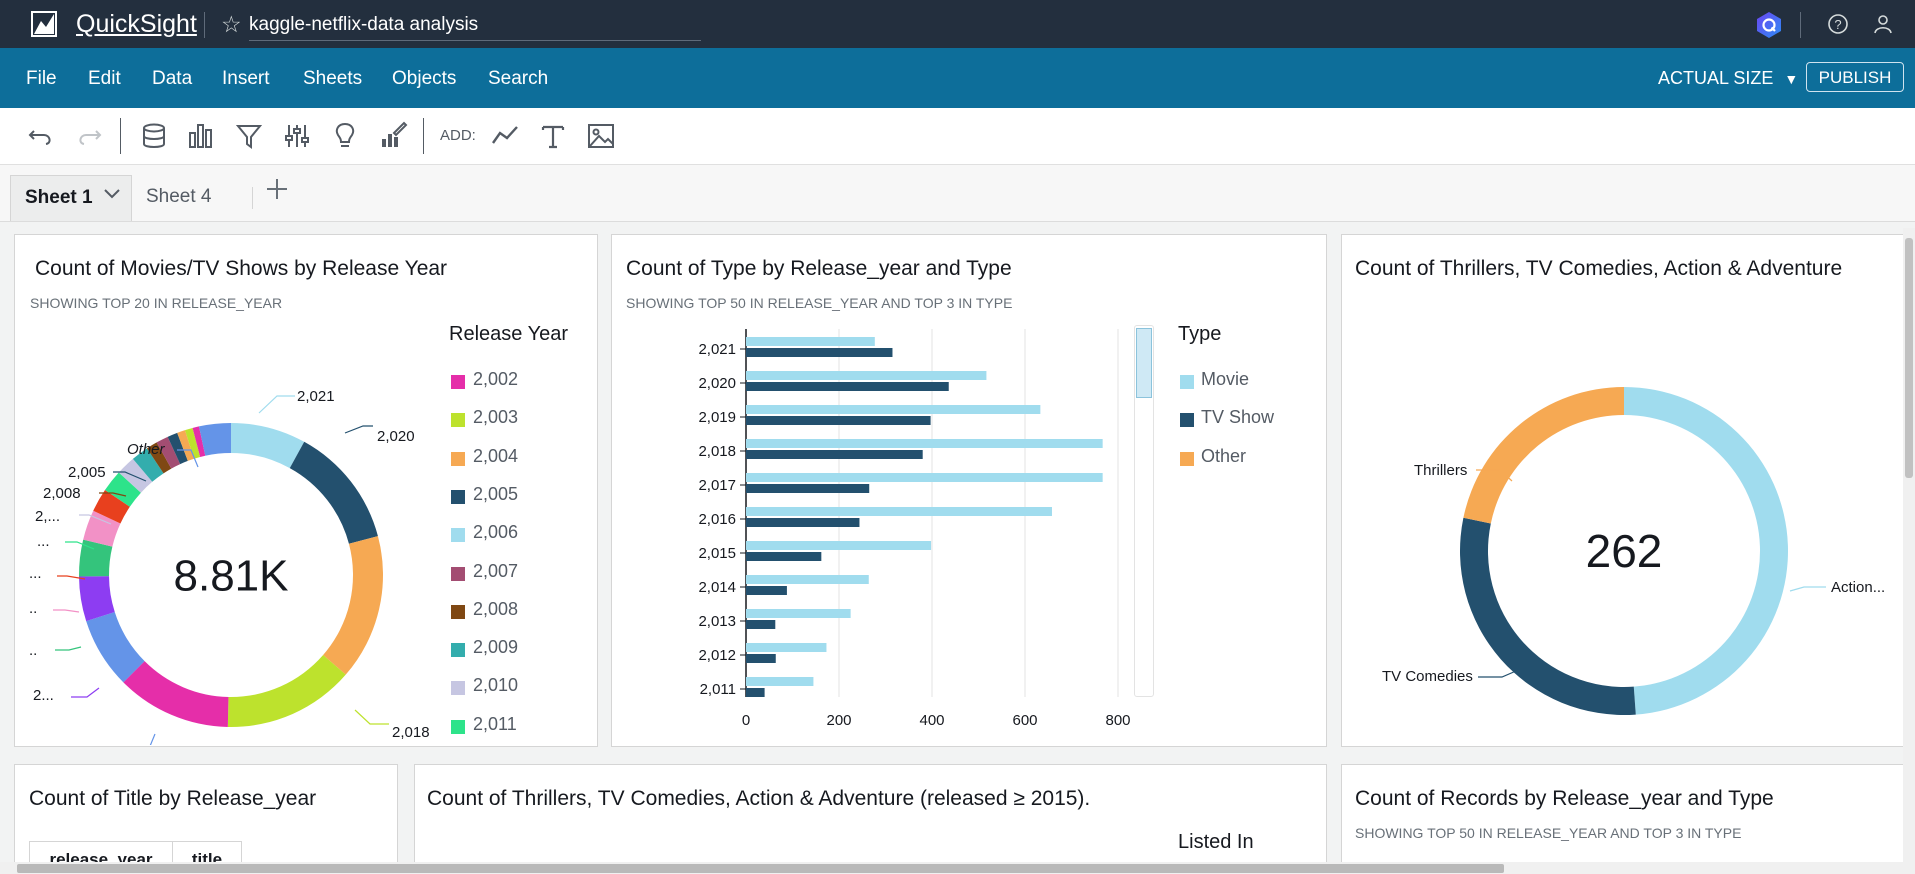 This screenshot has height=874, width=1915. Describe the element at coordinates (495, 571) in the screenshot. I see `legend-label: 2,007` at that location.